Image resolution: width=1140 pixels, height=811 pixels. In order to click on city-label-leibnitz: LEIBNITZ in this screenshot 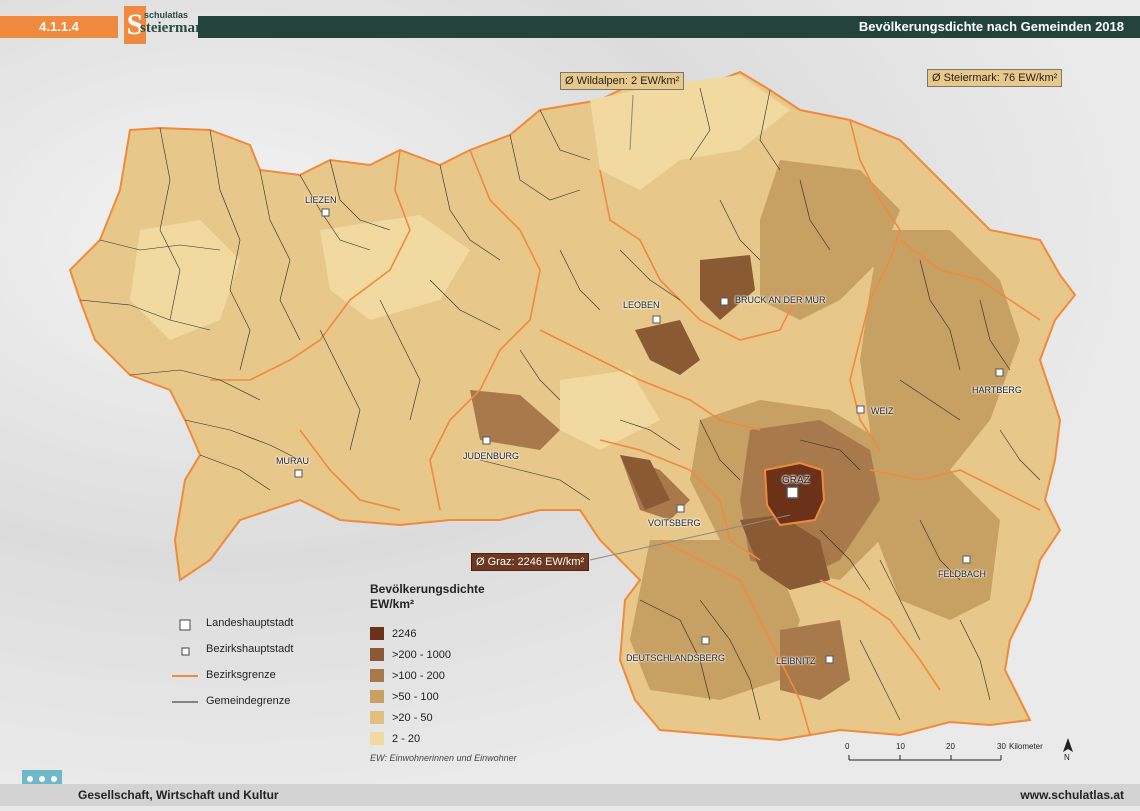, I will do `click(796, 661)`.